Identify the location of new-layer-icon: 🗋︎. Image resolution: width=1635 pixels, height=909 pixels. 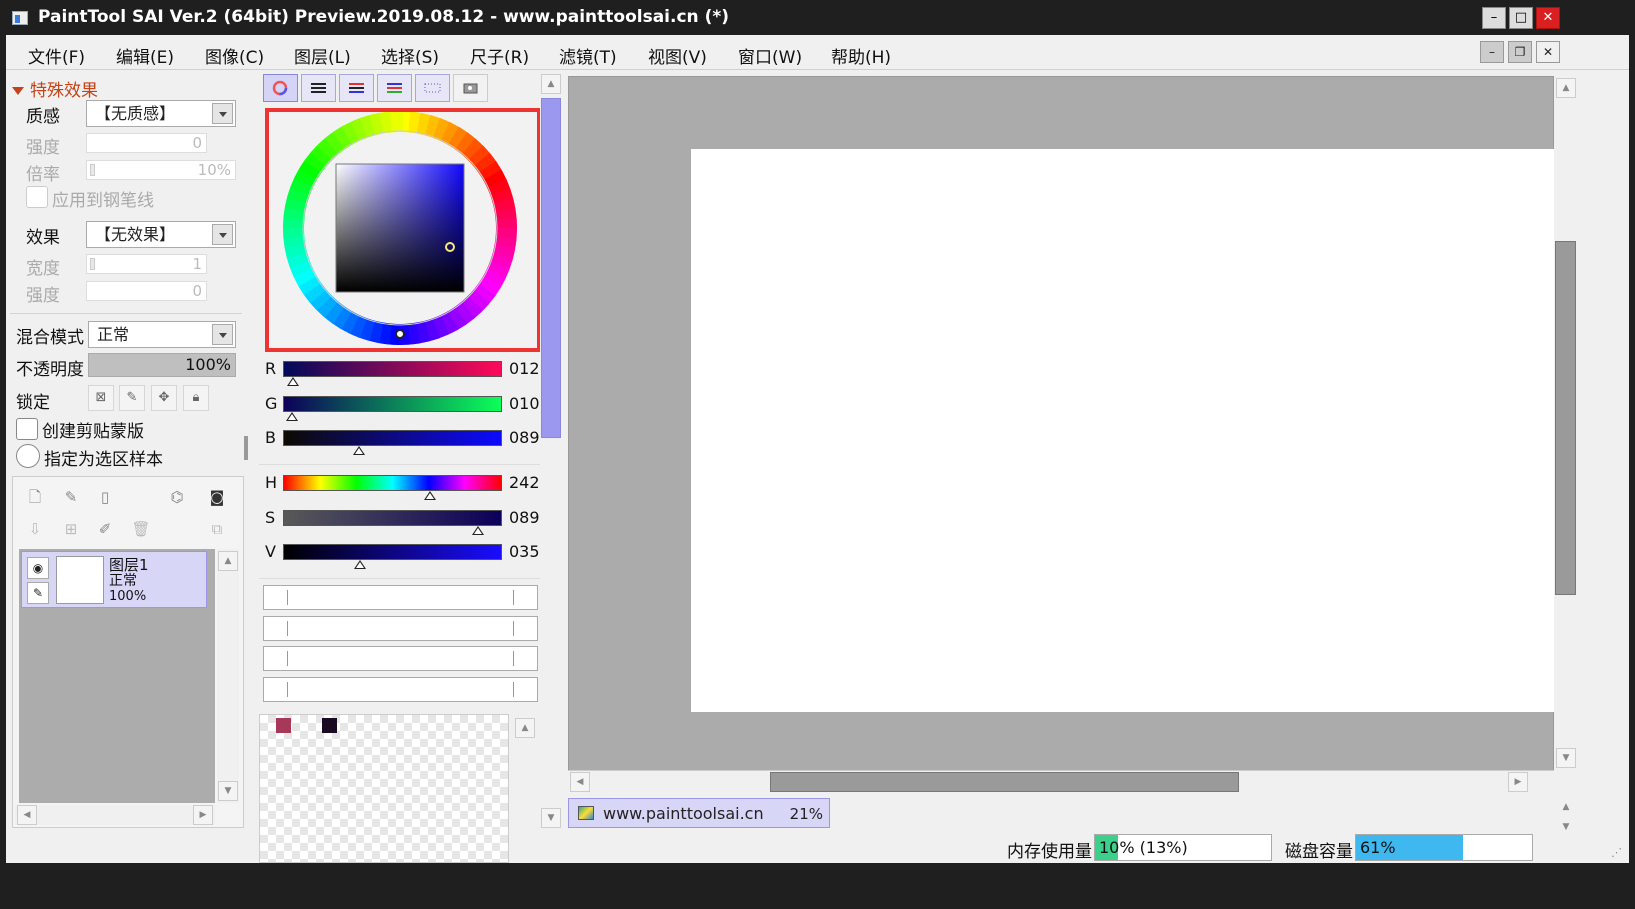
(35, 497).